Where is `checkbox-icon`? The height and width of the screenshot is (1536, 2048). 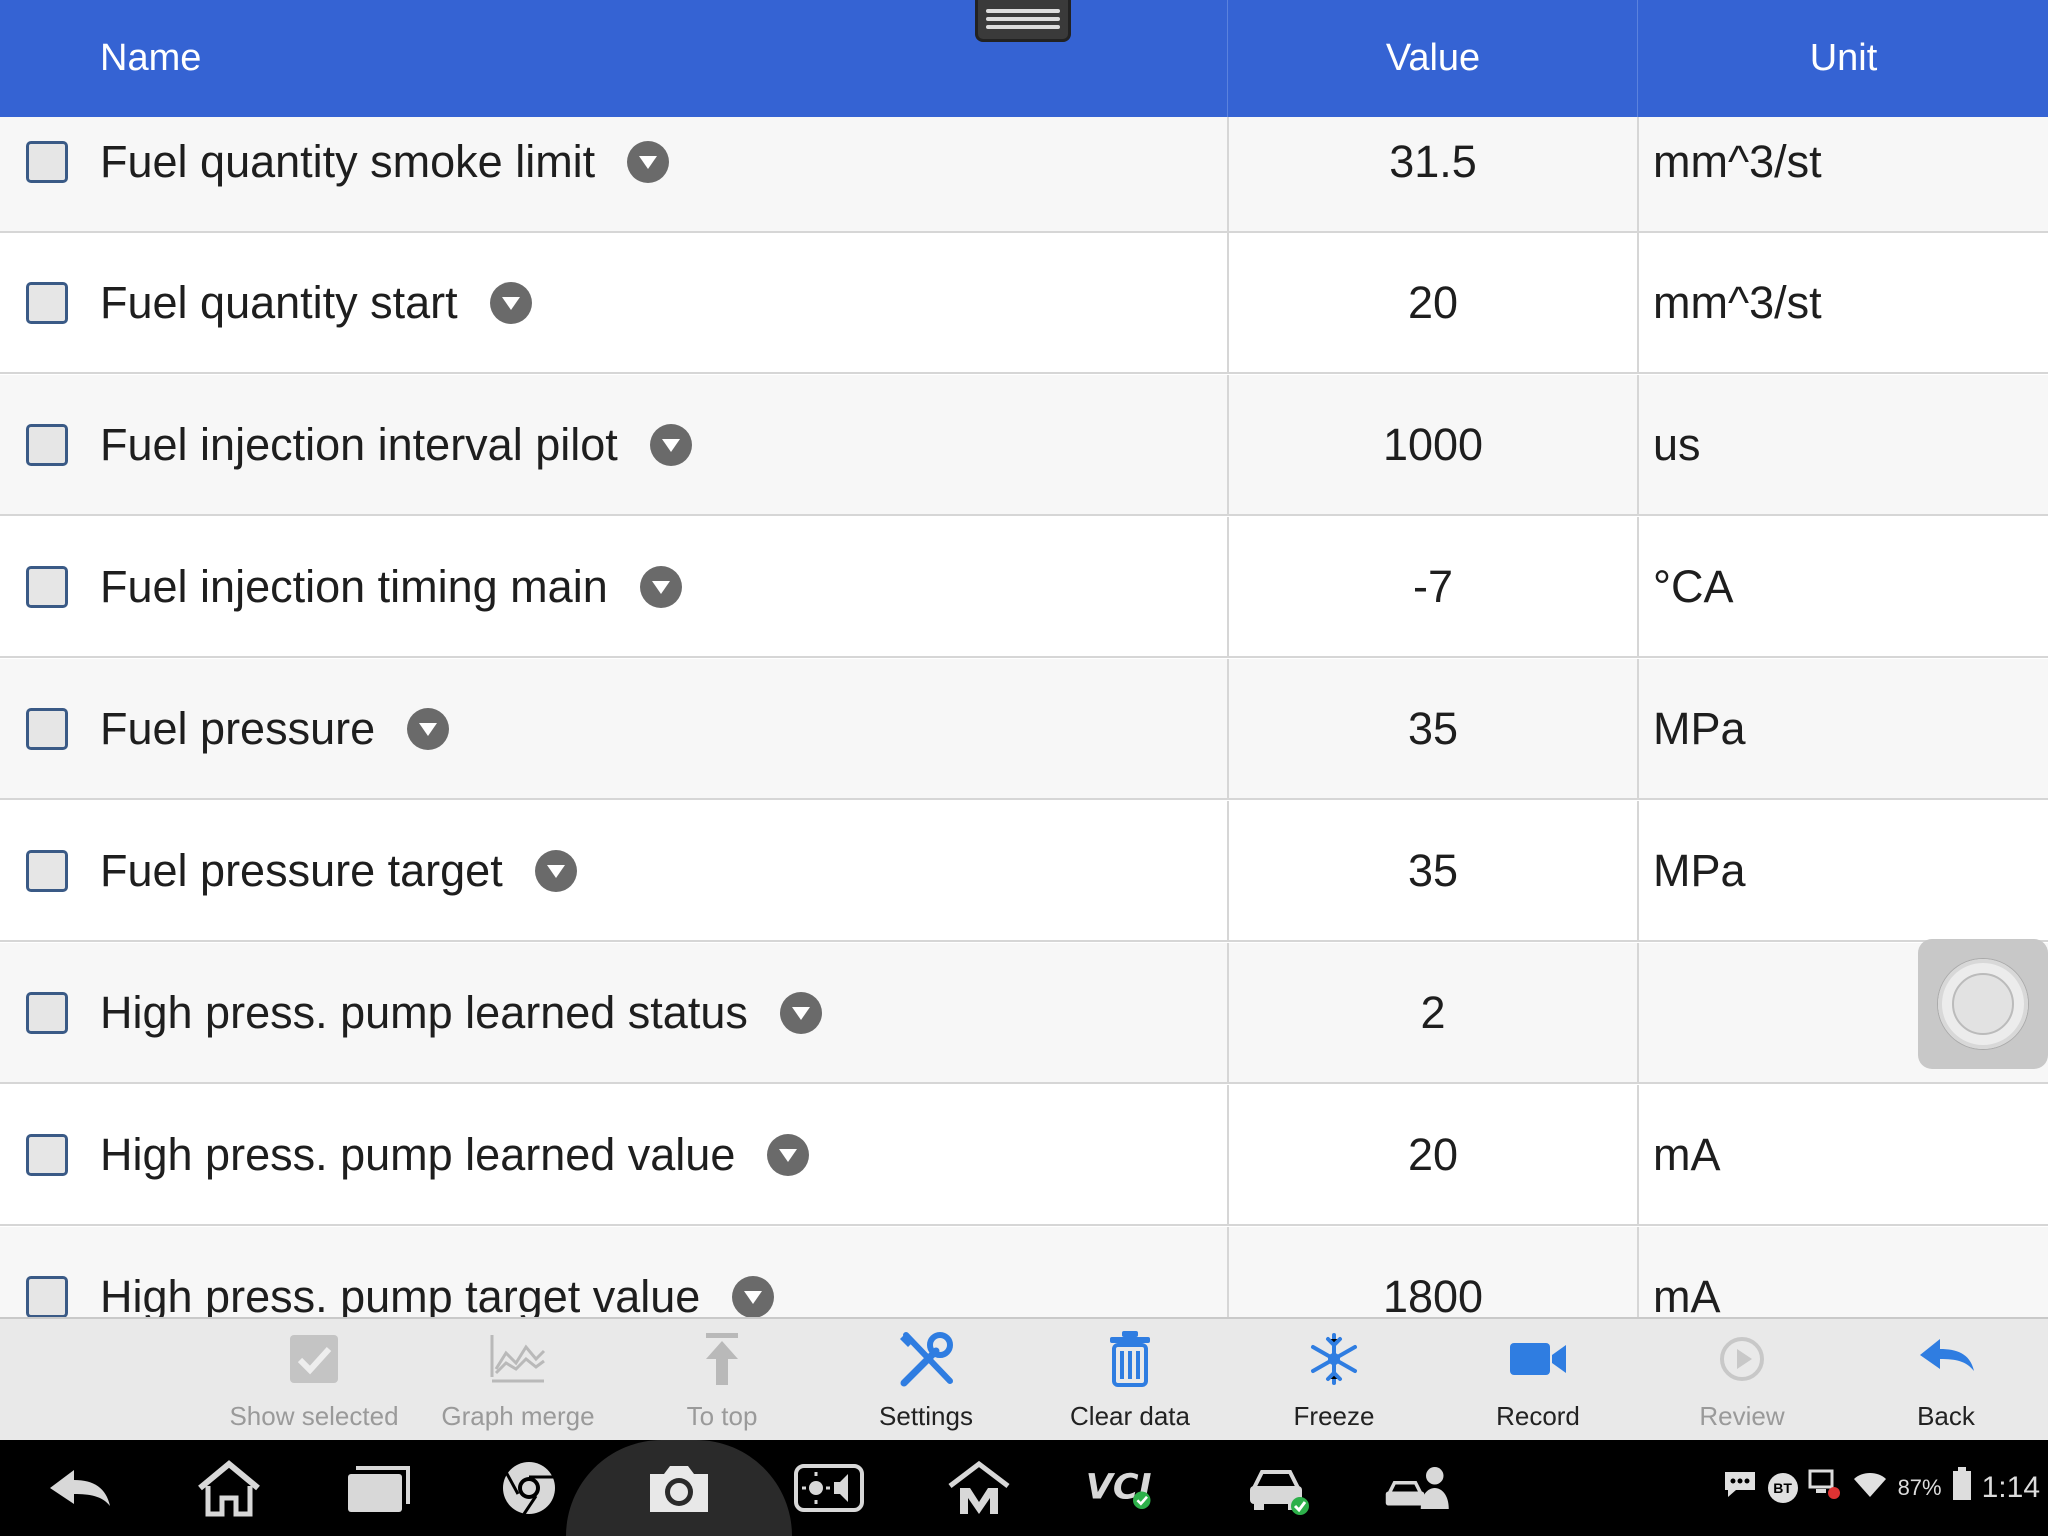 checkbox-icon is located at coordinates (314, 1359).